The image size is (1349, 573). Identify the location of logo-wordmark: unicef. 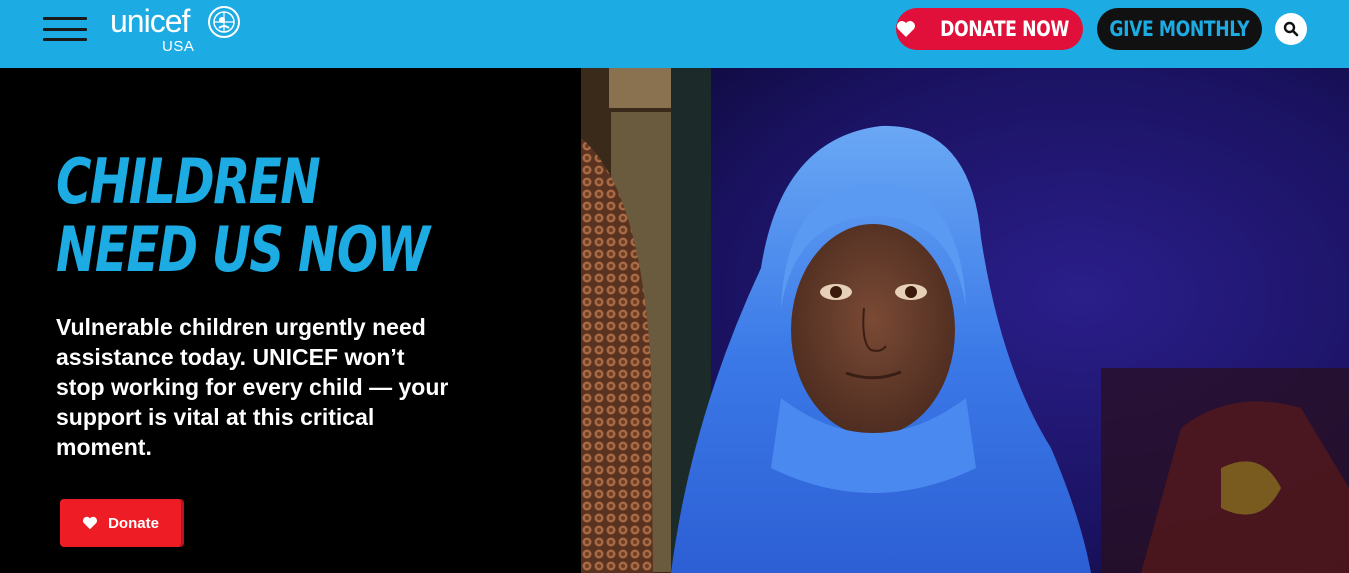
(150, 21).